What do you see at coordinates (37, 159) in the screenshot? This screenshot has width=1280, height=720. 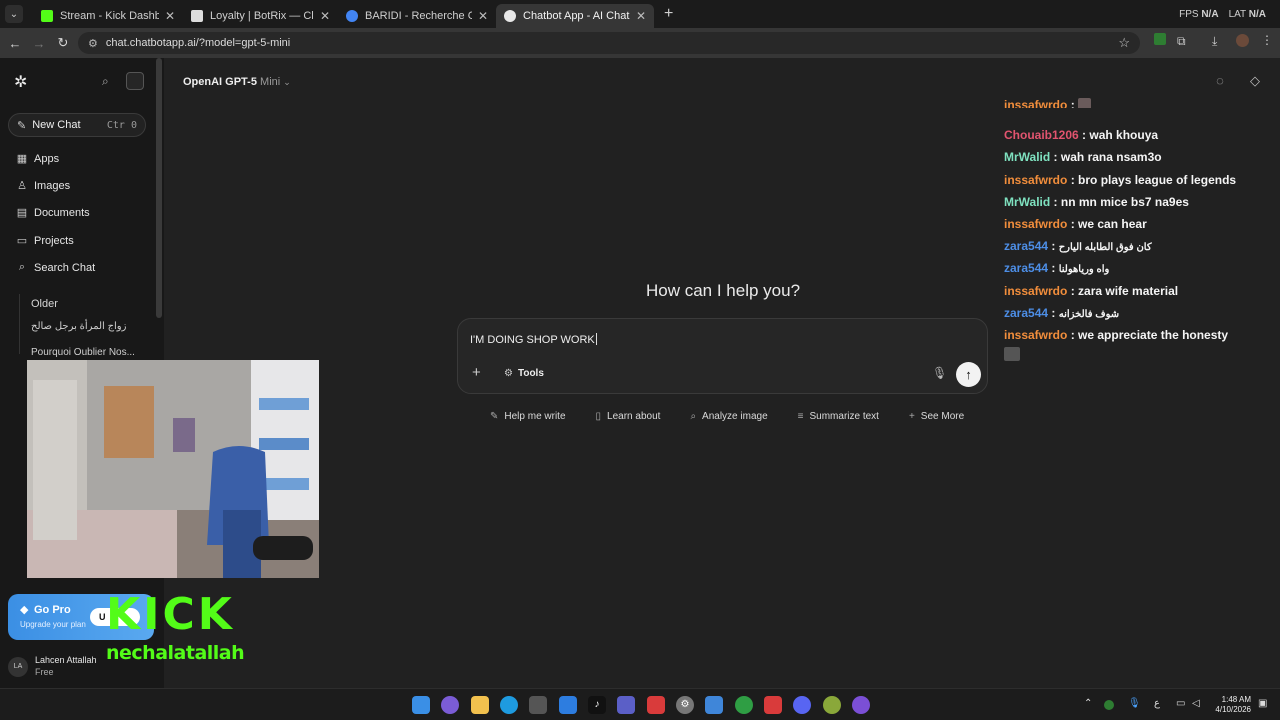 I see `sidebar-item-apps: ▦ Apps` at bounding box center [37, 159].